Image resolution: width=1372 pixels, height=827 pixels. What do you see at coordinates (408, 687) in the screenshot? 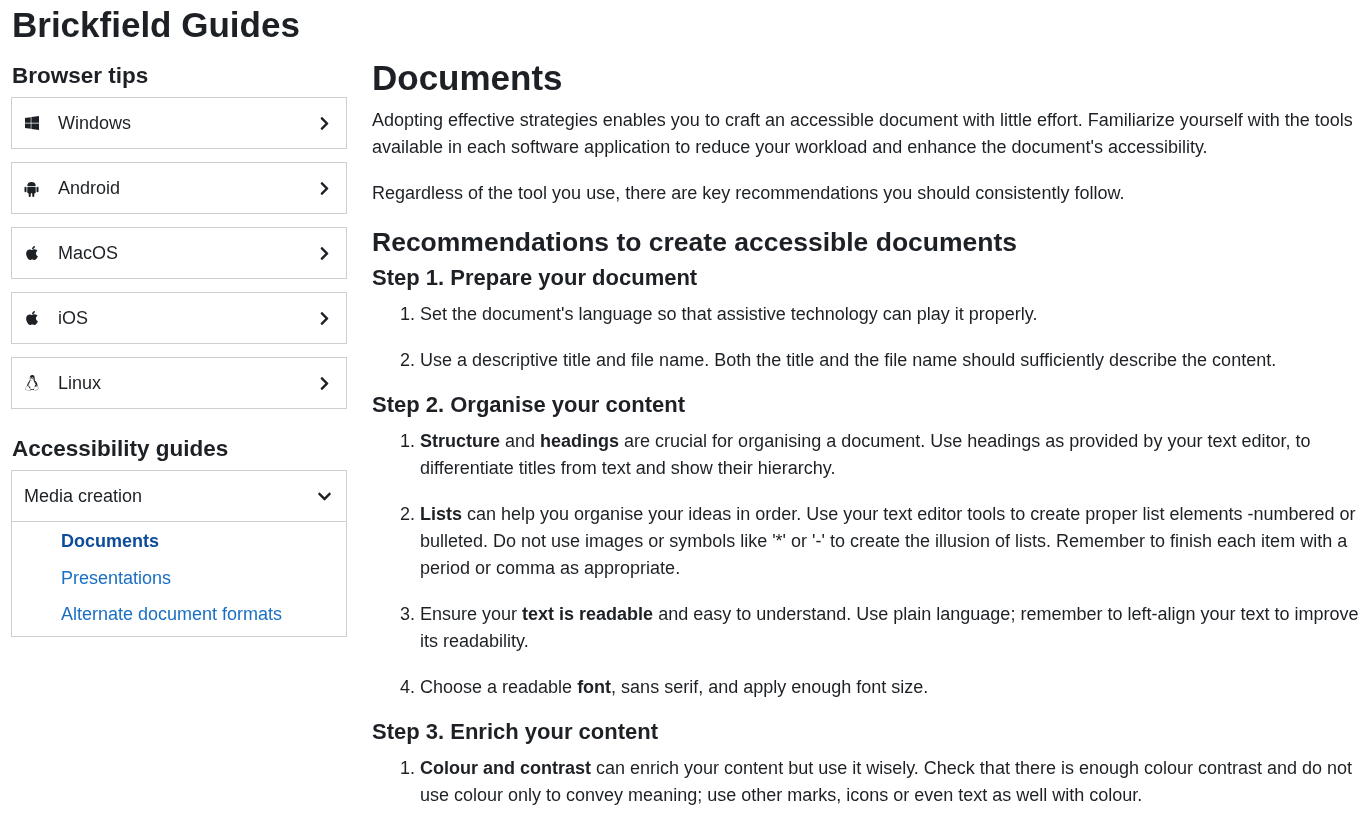
I see `list-number: 4.` at bounding box center [408, 687].